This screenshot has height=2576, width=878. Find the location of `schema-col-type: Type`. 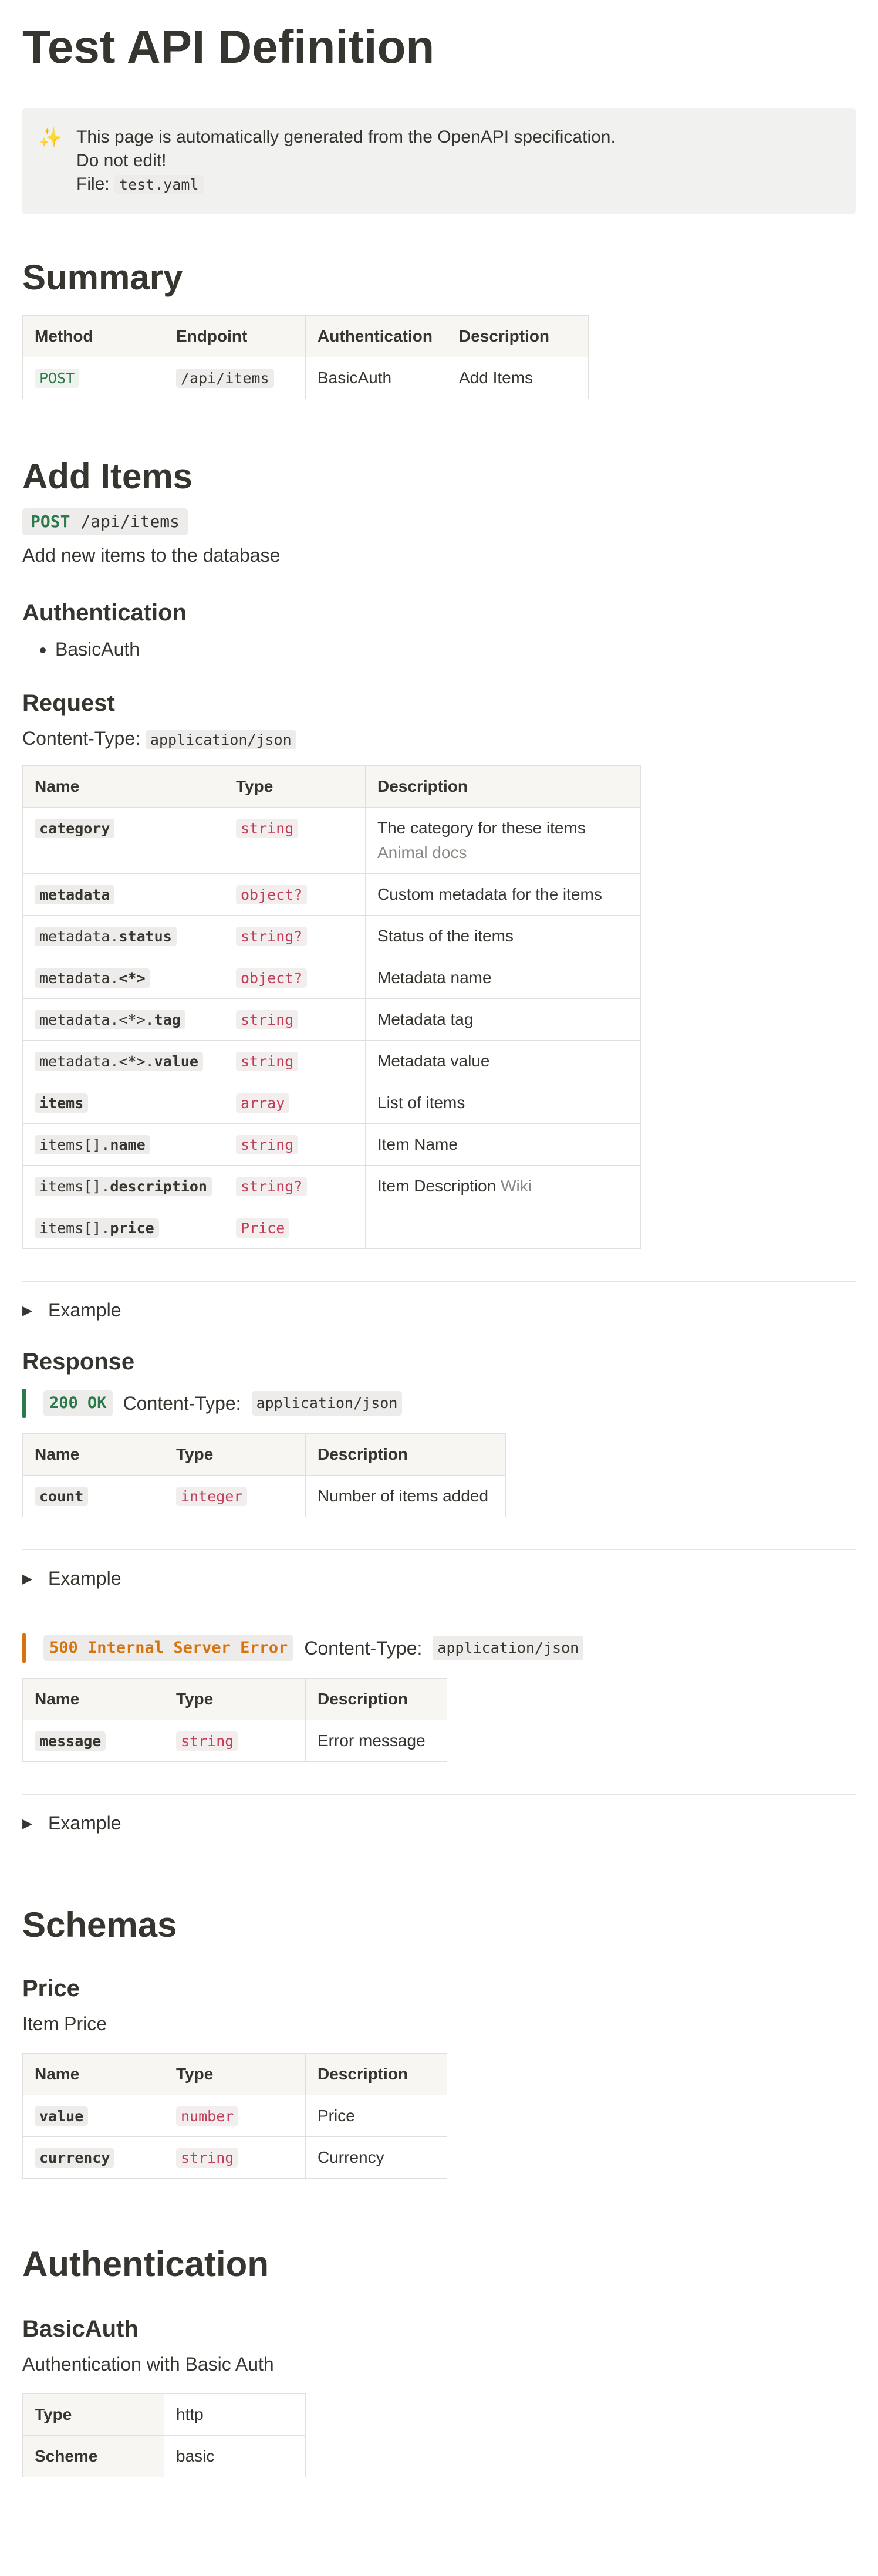

schema-col-type: Type is located at coordinates (235, 2074).